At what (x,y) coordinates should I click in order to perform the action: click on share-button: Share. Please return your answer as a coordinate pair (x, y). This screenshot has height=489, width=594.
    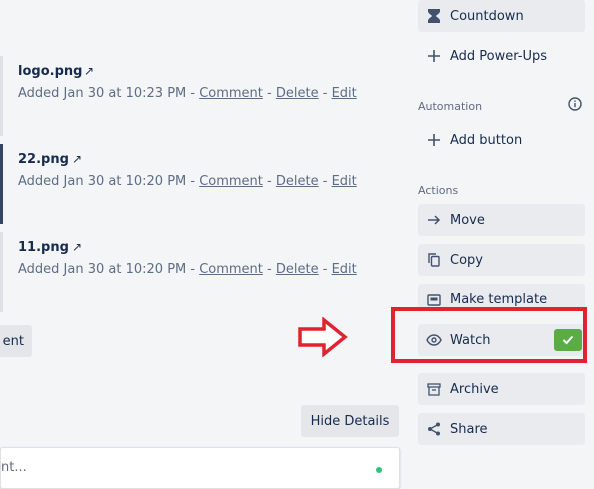
    Looking at the image, I should click on (501, 429).